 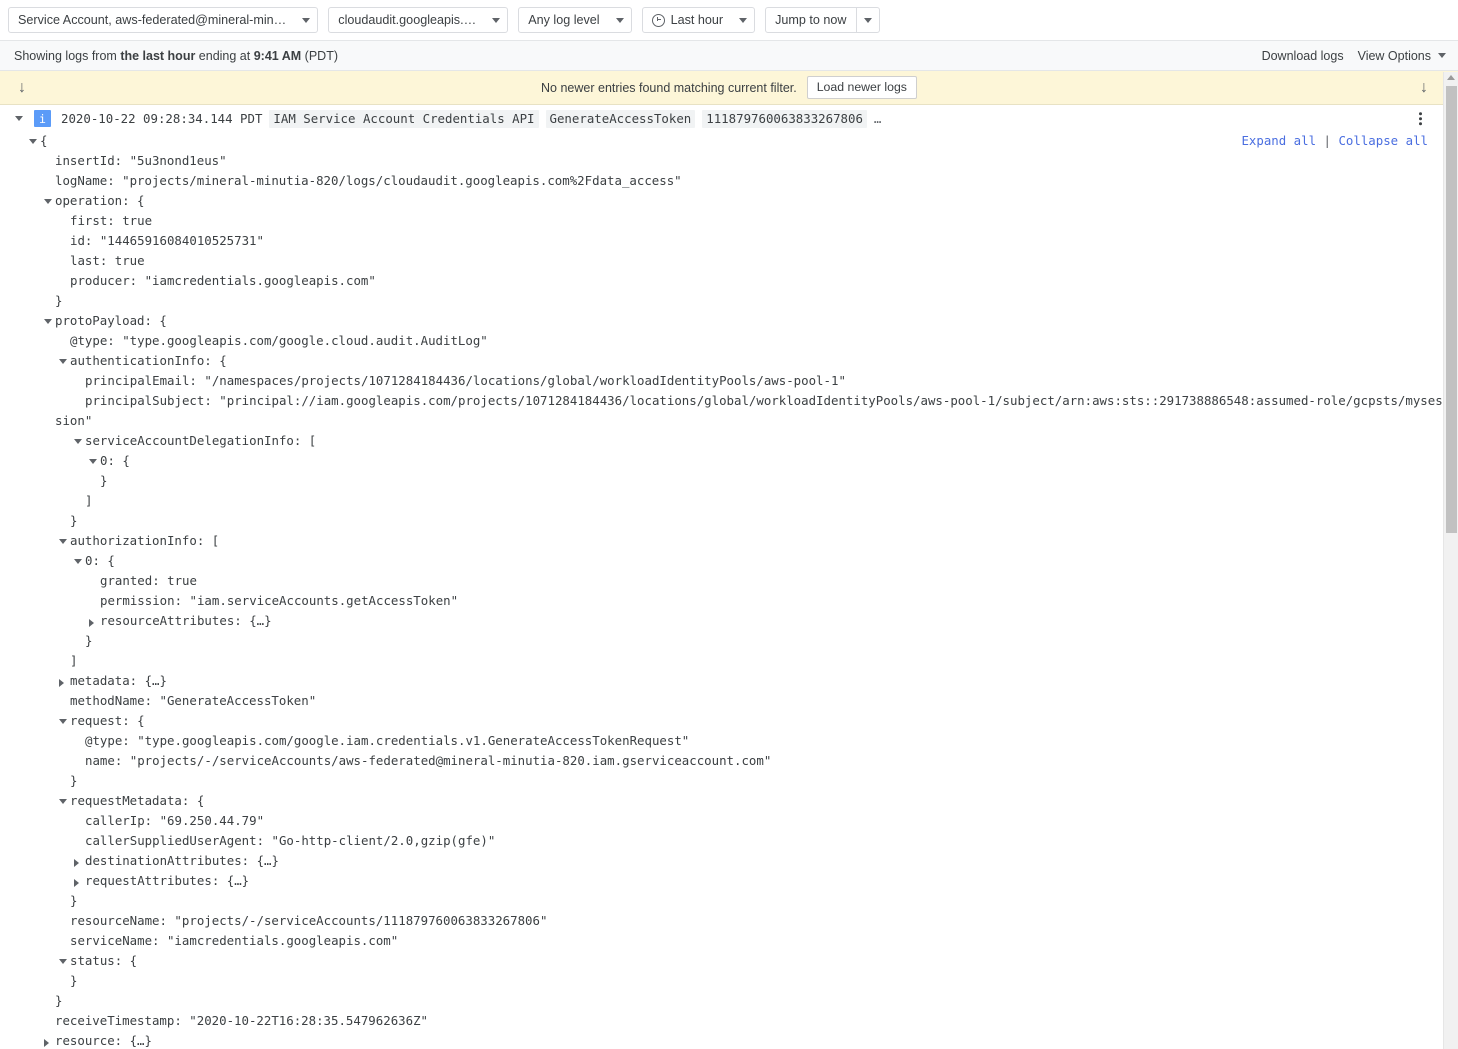 What do you see at coordinates (749, 861) in the screenshot?
I see `json-line: destinationAttributes: {…}` at bounding box center [749, 861].